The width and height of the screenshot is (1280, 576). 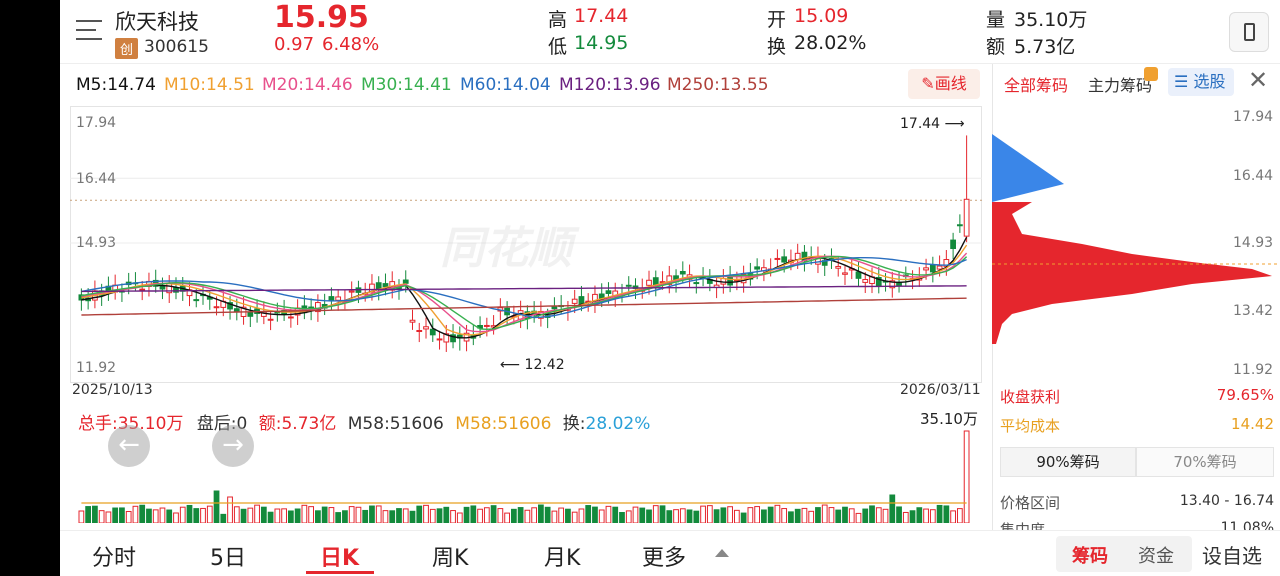 What do you see at coordinates (1253, 243) in the screenshot?
I see `chip-axis-label: 14.93` at bounding box center [1253, 243].